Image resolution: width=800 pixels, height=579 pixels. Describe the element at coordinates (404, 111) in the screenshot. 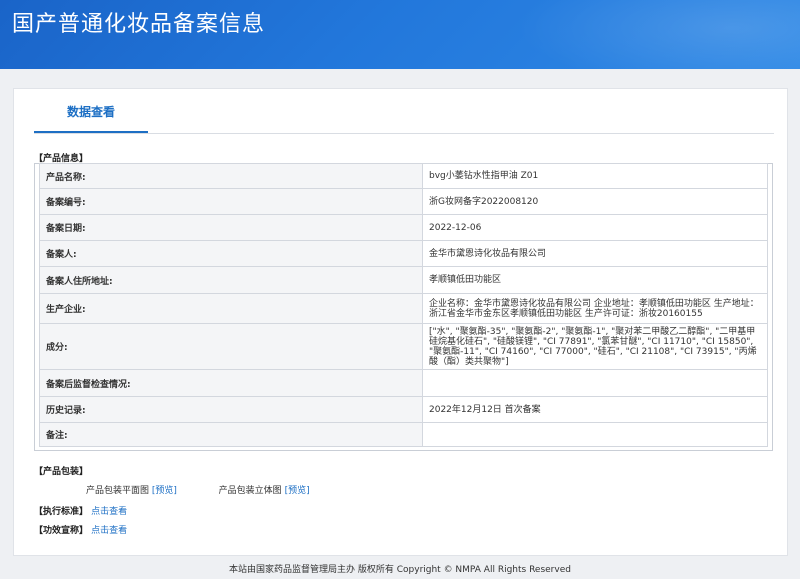

I see `tab-bar: 数据查看` at that location.